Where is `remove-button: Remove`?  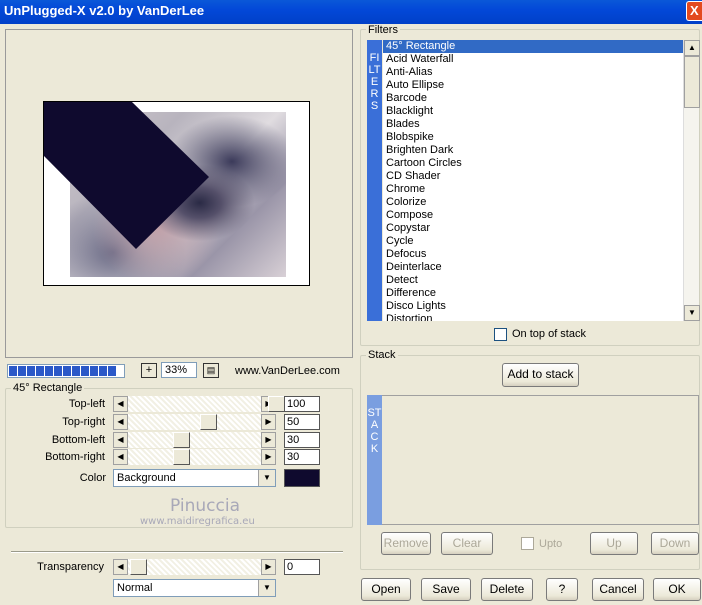 remove-button: Remove is located at coordinates (406, 543).